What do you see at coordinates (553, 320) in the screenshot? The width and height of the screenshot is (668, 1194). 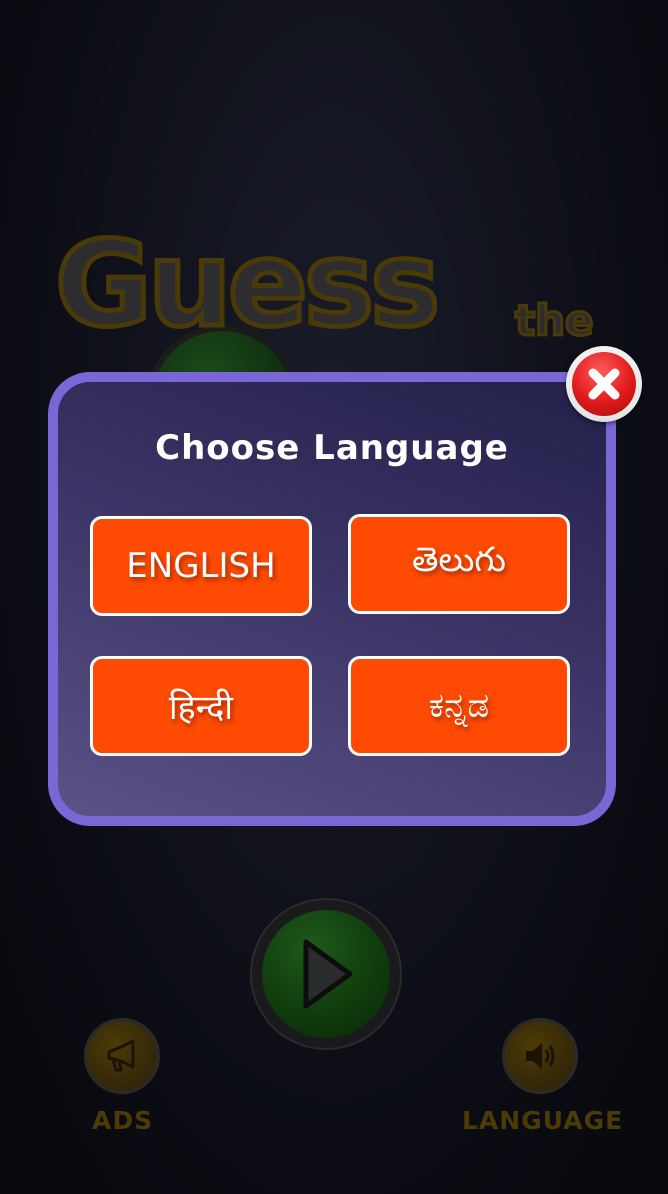 I see `game-logo-the: the` at bounding box center [553, 320].